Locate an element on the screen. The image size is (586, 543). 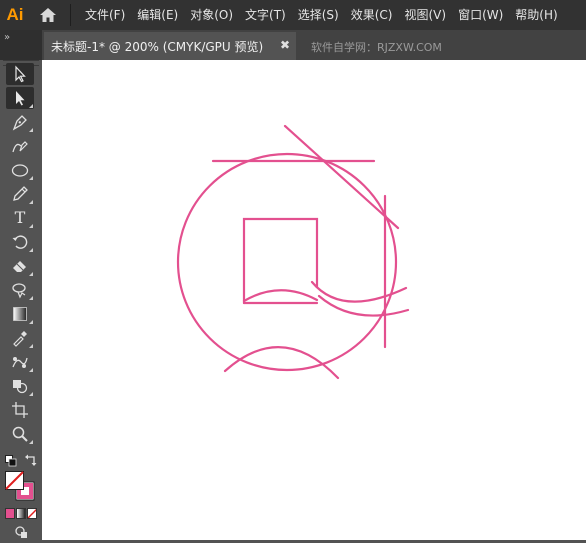
tool-type: T is located at coordinates (20, 218).